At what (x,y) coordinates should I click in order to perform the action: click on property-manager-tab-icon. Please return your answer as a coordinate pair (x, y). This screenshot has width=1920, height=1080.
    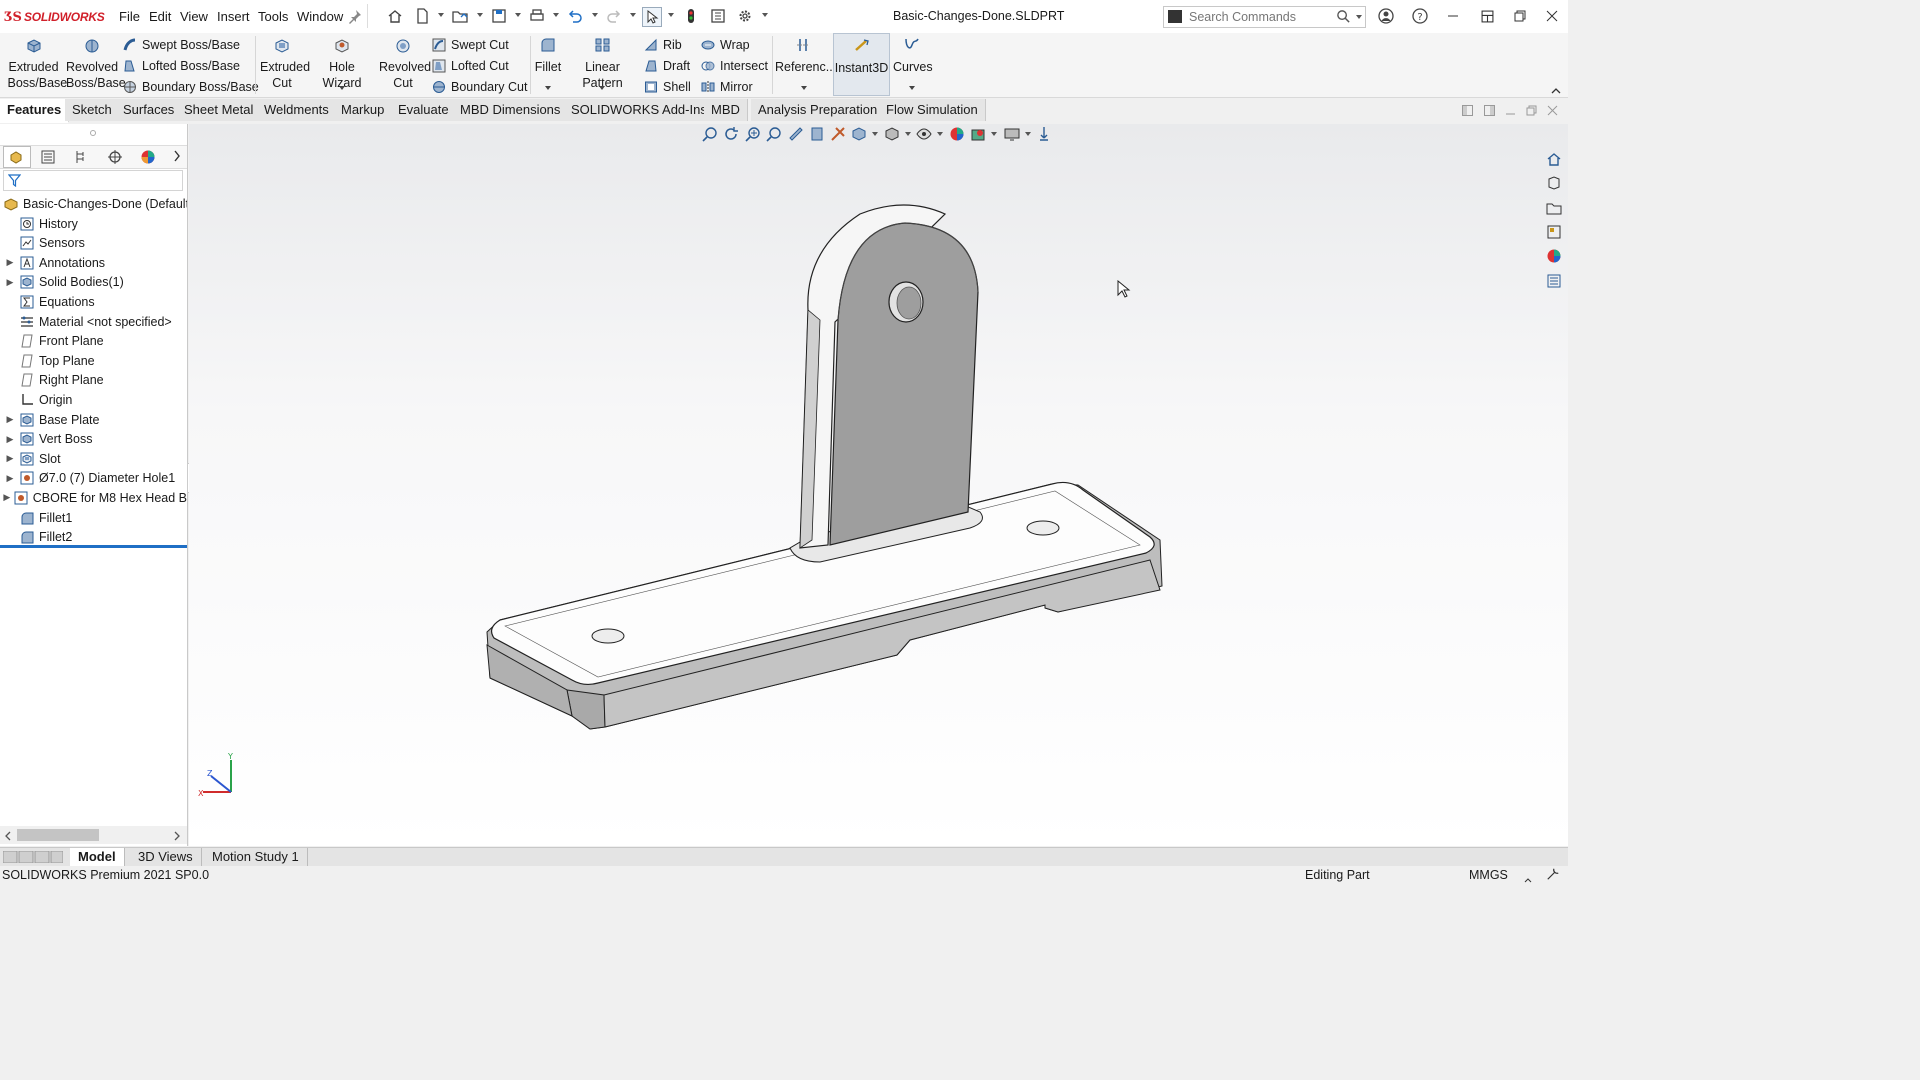
    Looking at the image, I should click on (48, 158).